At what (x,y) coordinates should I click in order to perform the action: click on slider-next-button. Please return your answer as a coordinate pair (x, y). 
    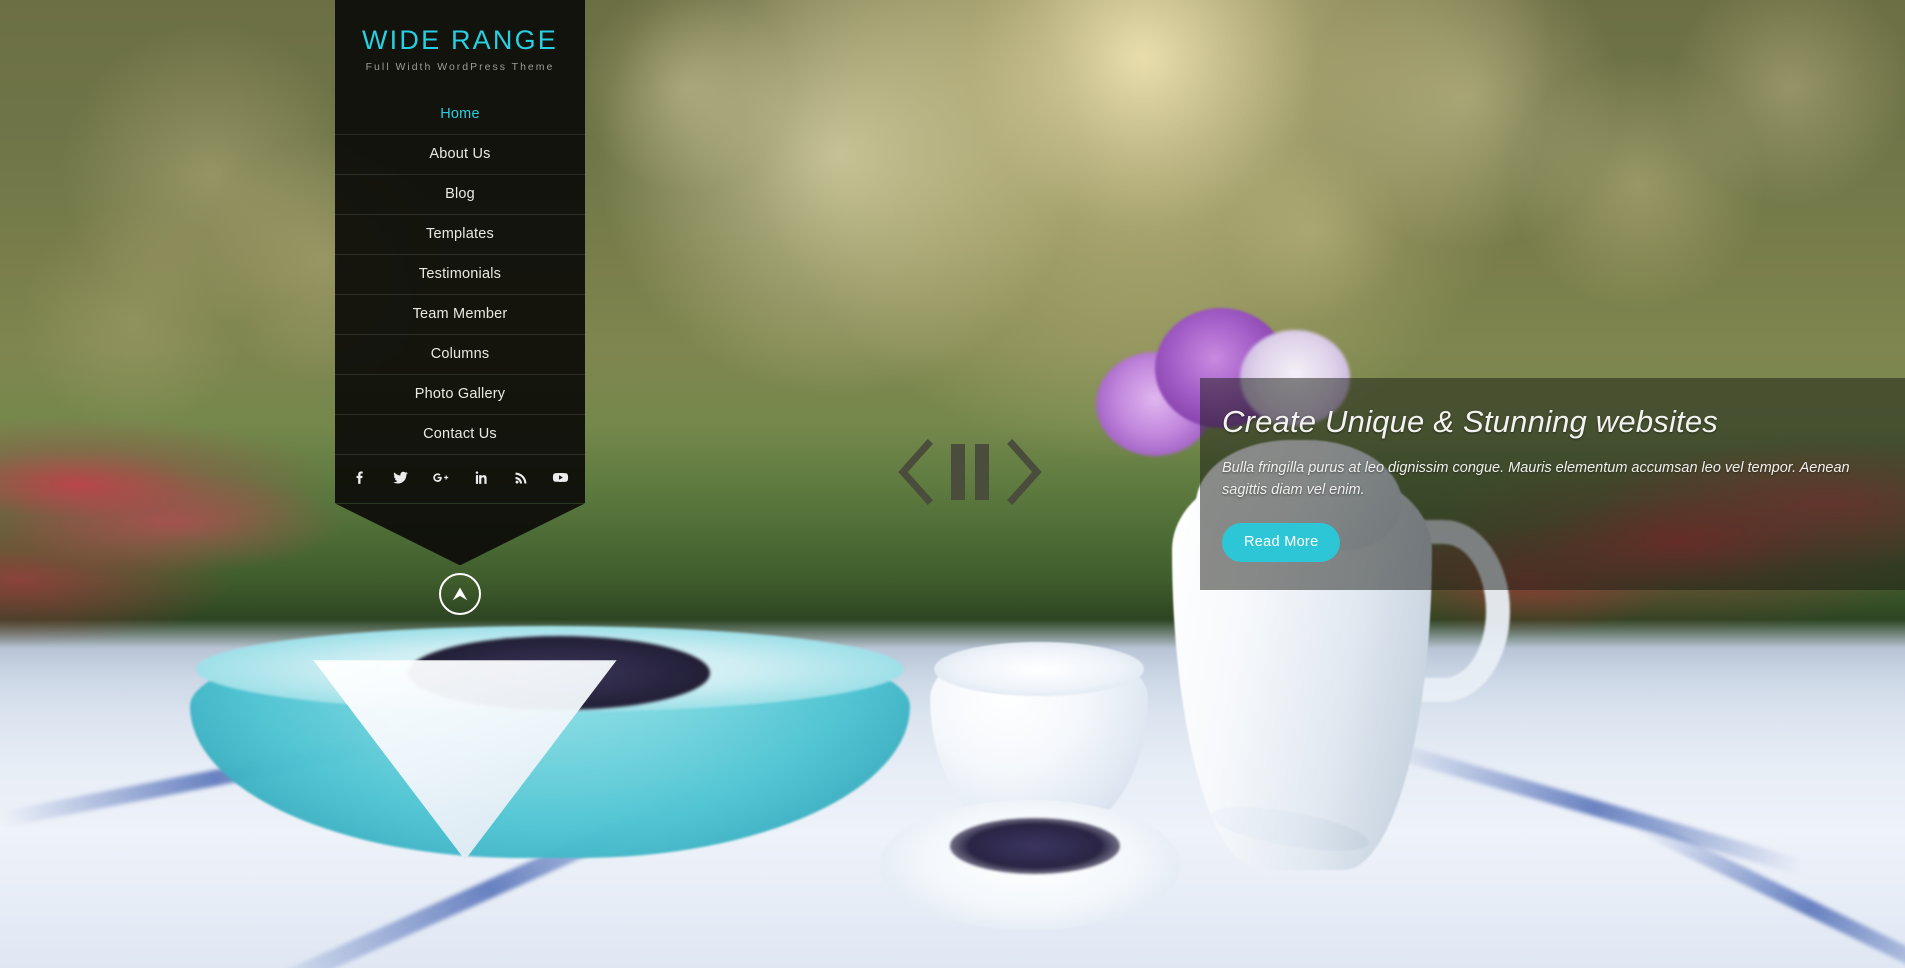
    Looking at the image, I should click on (1024, 472).